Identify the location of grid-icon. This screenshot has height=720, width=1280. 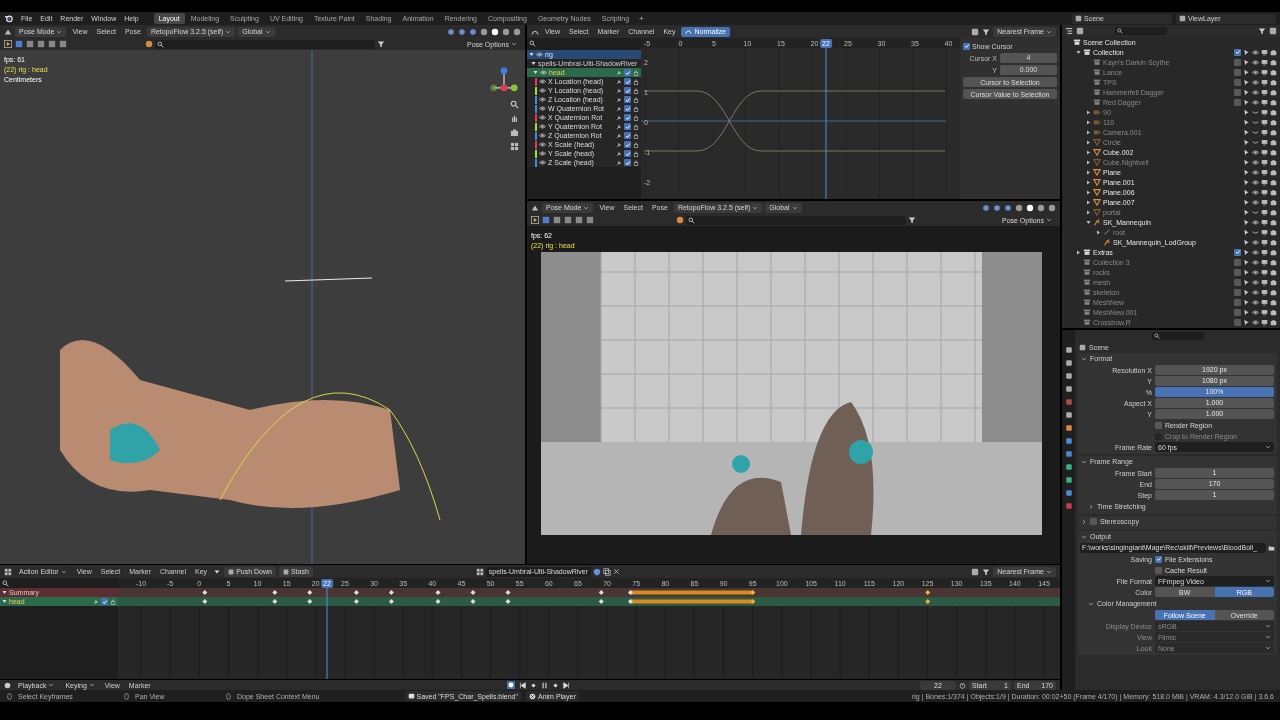
(514, 146).